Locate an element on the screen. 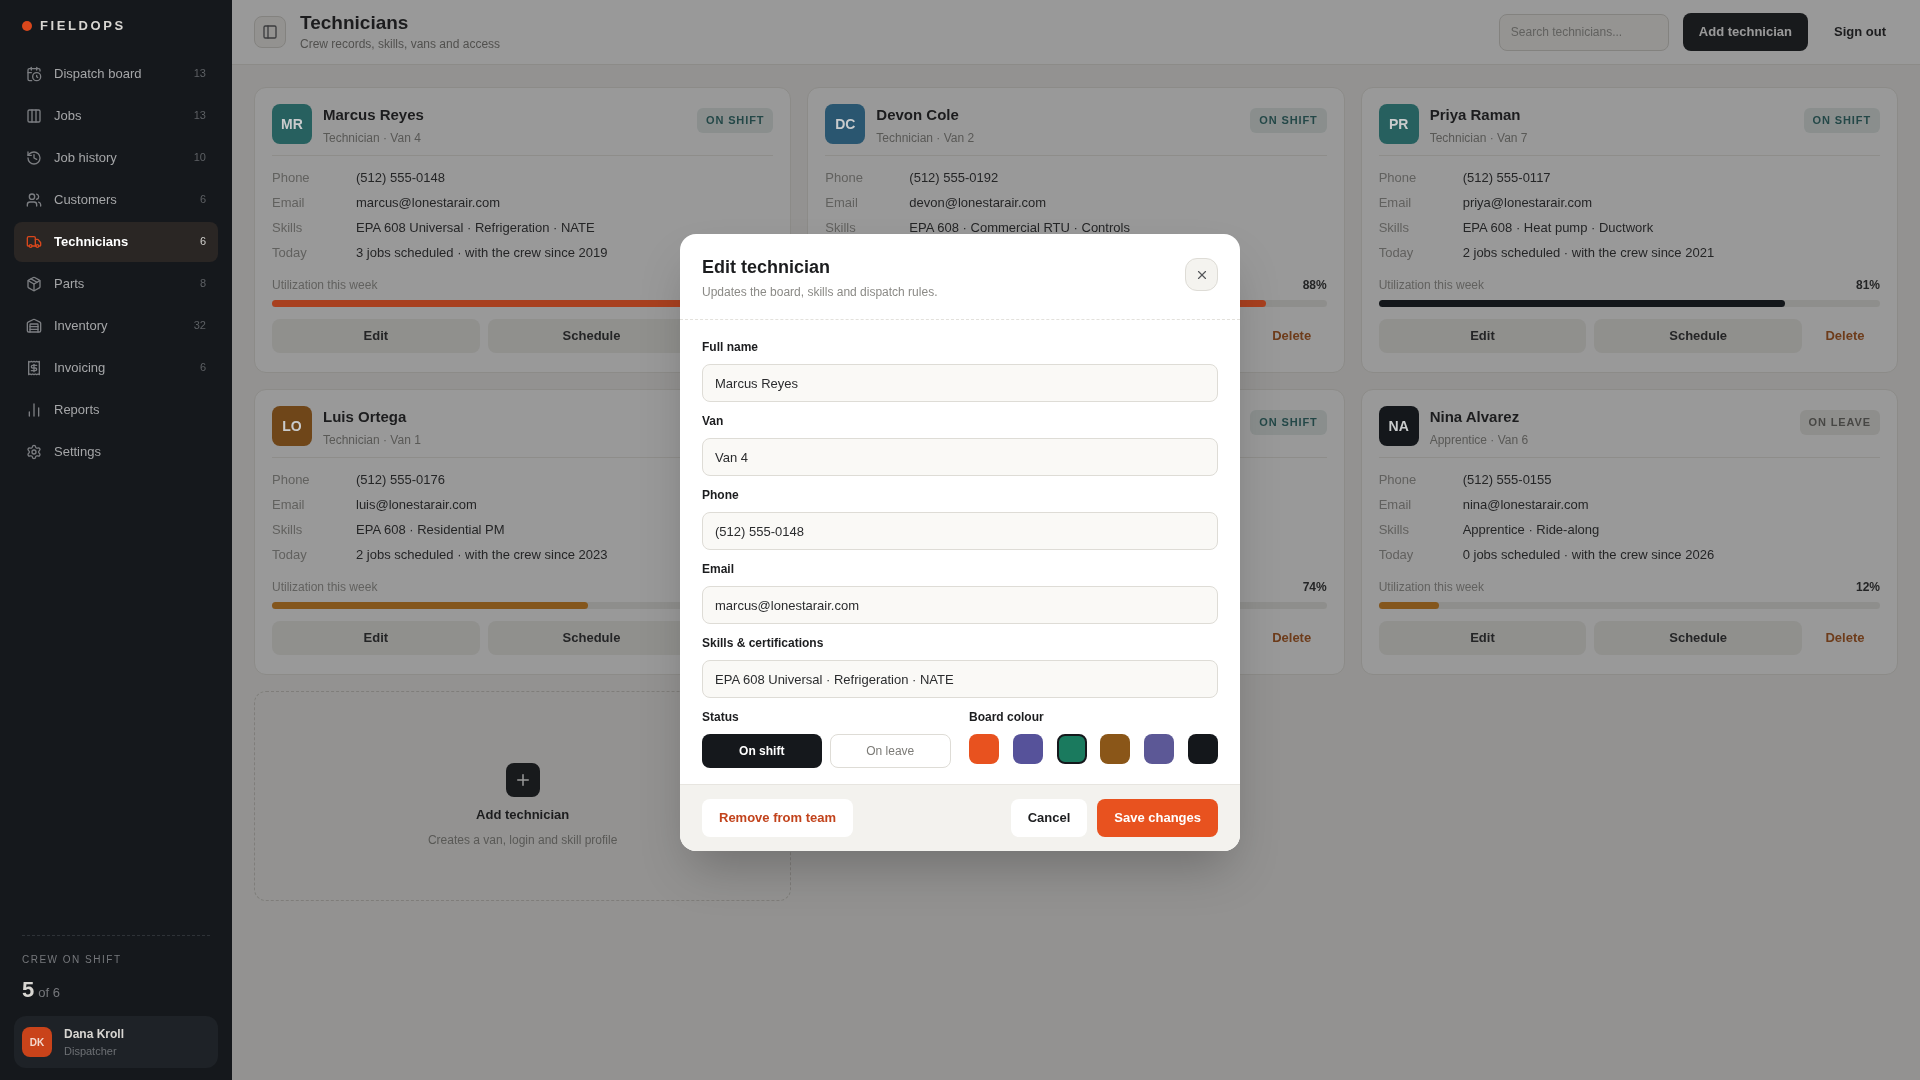 This screenshot has width=1920, height=1080. detail-value: EPA 608 · Commercial RTU · Controls is located at coordinates (1019, 228).